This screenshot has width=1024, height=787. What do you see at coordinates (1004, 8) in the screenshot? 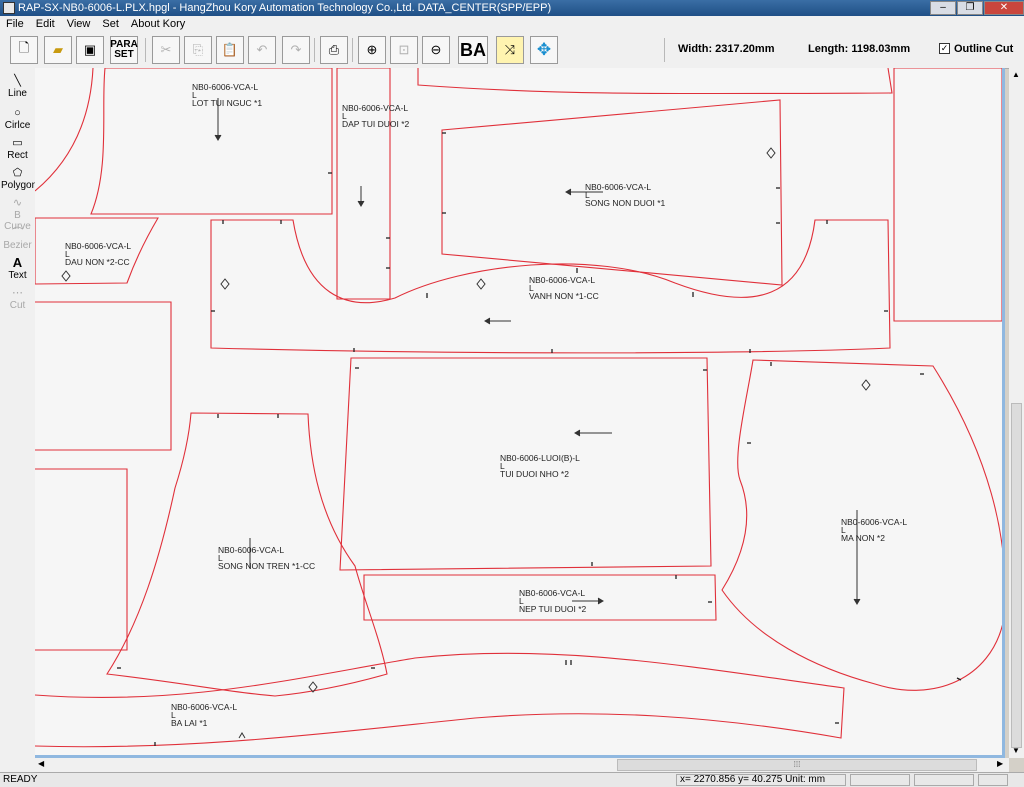
I see `close-button: ✕` at bounding box center [1004, 8].